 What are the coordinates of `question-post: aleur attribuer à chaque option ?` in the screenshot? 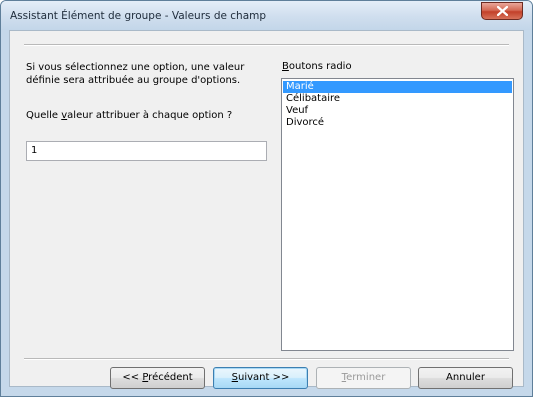 It's located at (150, 115).